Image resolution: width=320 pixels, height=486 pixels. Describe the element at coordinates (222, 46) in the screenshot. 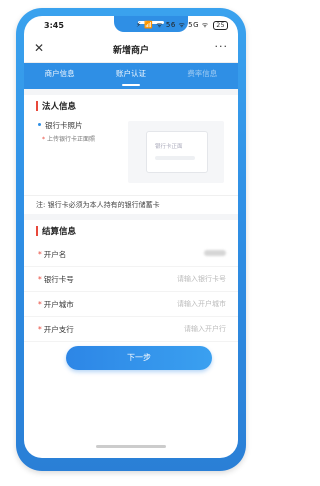

I see `more-icon: ···` at that location.